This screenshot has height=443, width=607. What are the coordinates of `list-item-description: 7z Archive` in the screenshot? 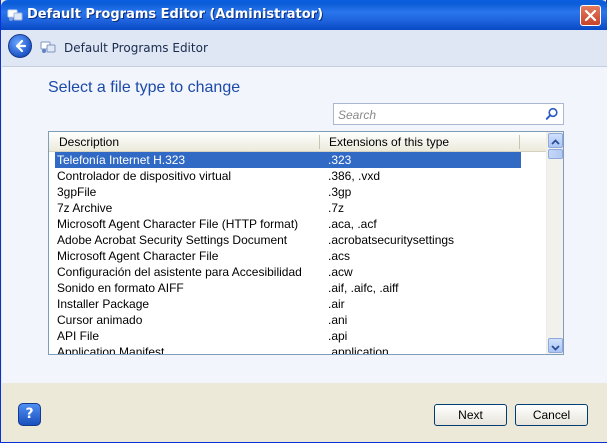 It's located at (85, 208).